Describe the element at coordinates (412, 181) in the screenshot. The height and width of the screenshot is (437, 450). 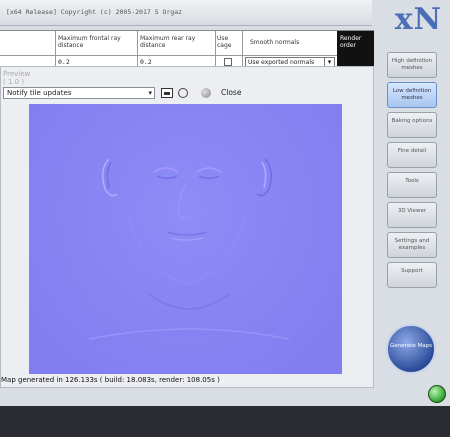
I see `button-label: Tools` at that location.